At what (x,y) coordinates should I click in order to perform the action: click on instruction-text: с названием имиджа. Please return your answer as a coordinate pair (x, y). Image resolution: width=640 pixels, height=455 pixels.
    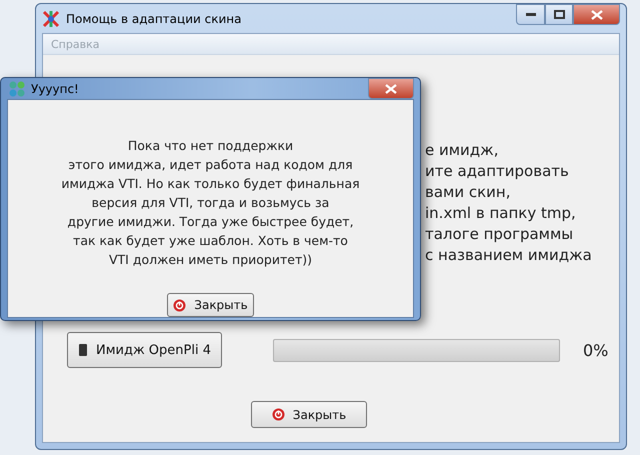
    Looking at the image, I should click on (509, 255).